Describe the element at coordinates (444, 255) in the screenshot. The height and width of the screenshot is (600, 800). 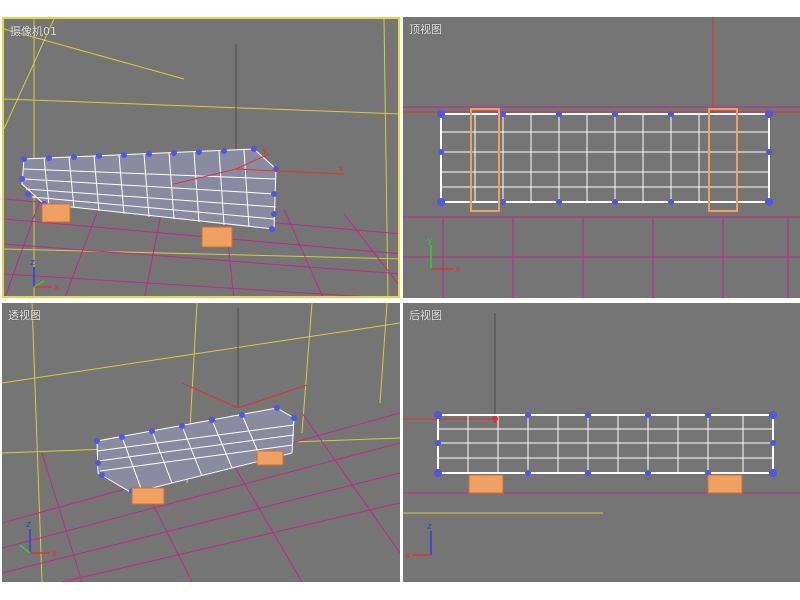
I see `axis-tripod: y x` at that location.